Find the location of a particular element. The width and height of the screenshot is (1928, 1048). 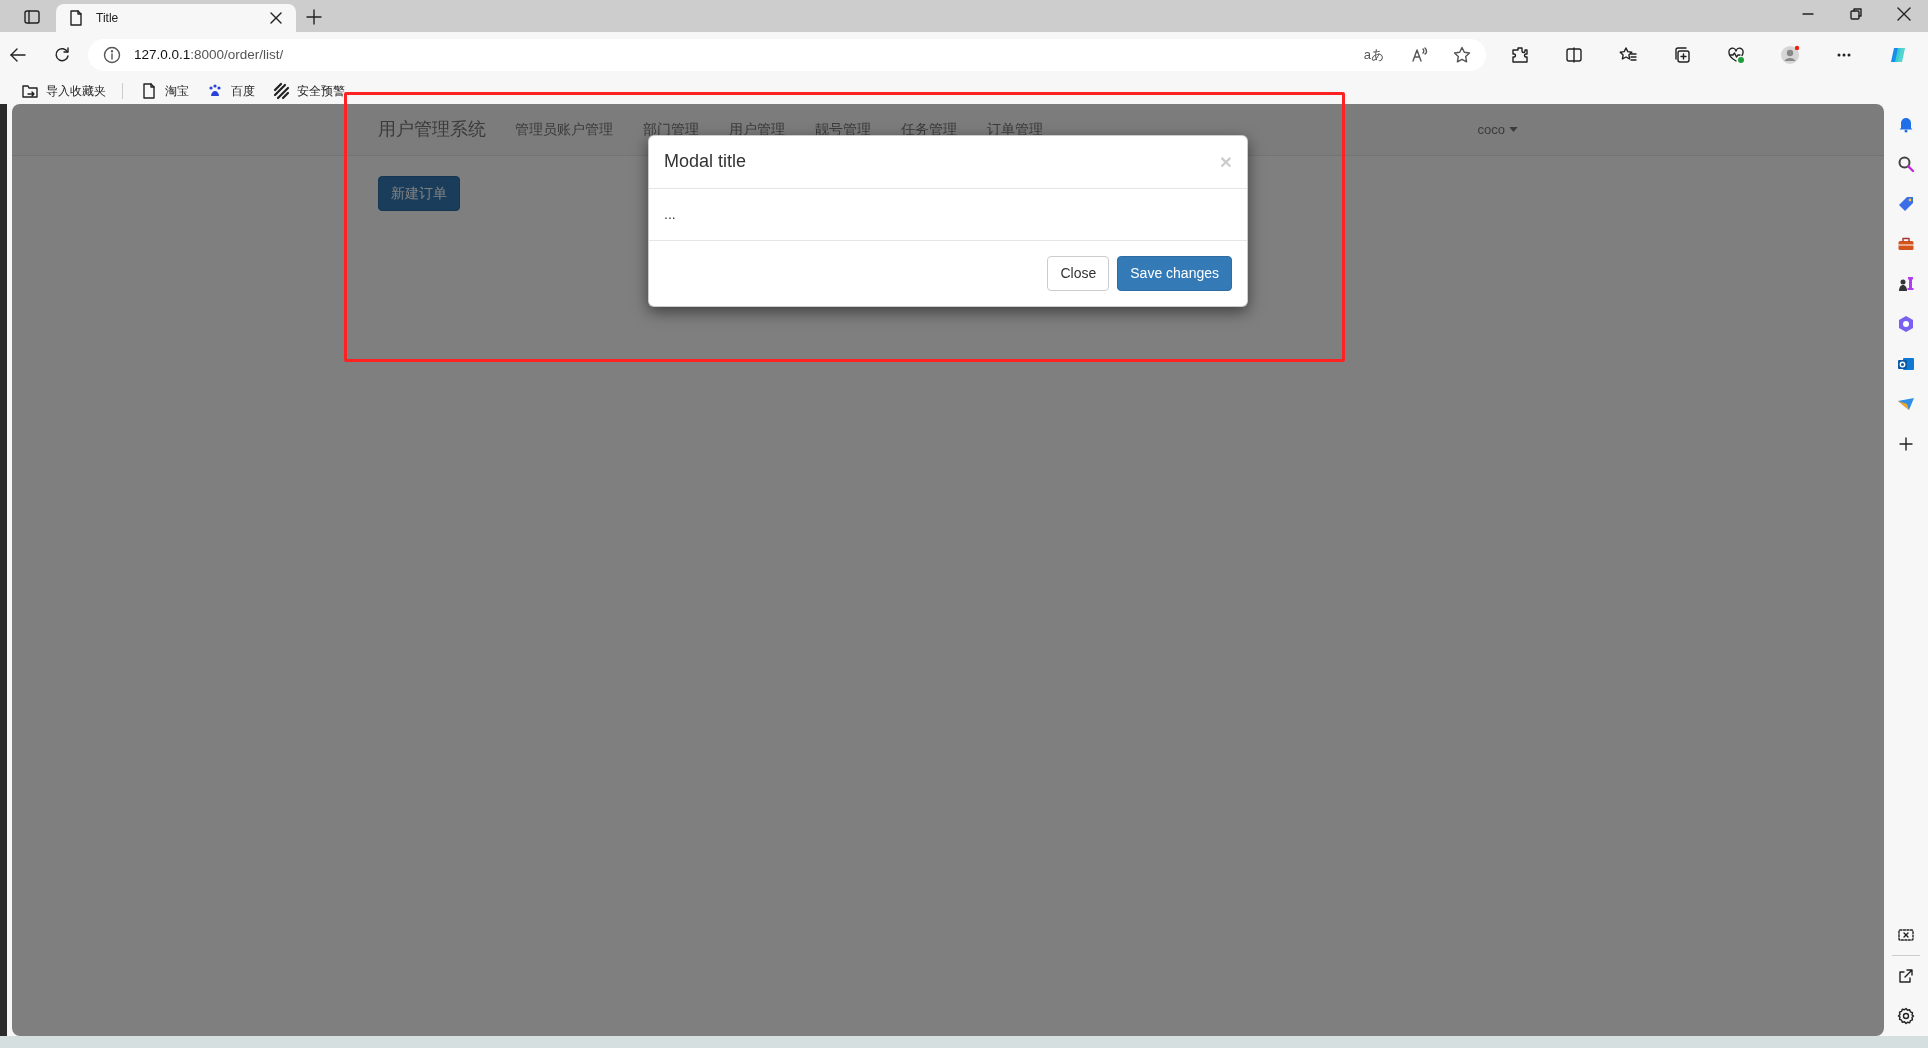

address-bar: 127.0.0.1:8000/order/list/ aあ is located at coordinates (787, 55).